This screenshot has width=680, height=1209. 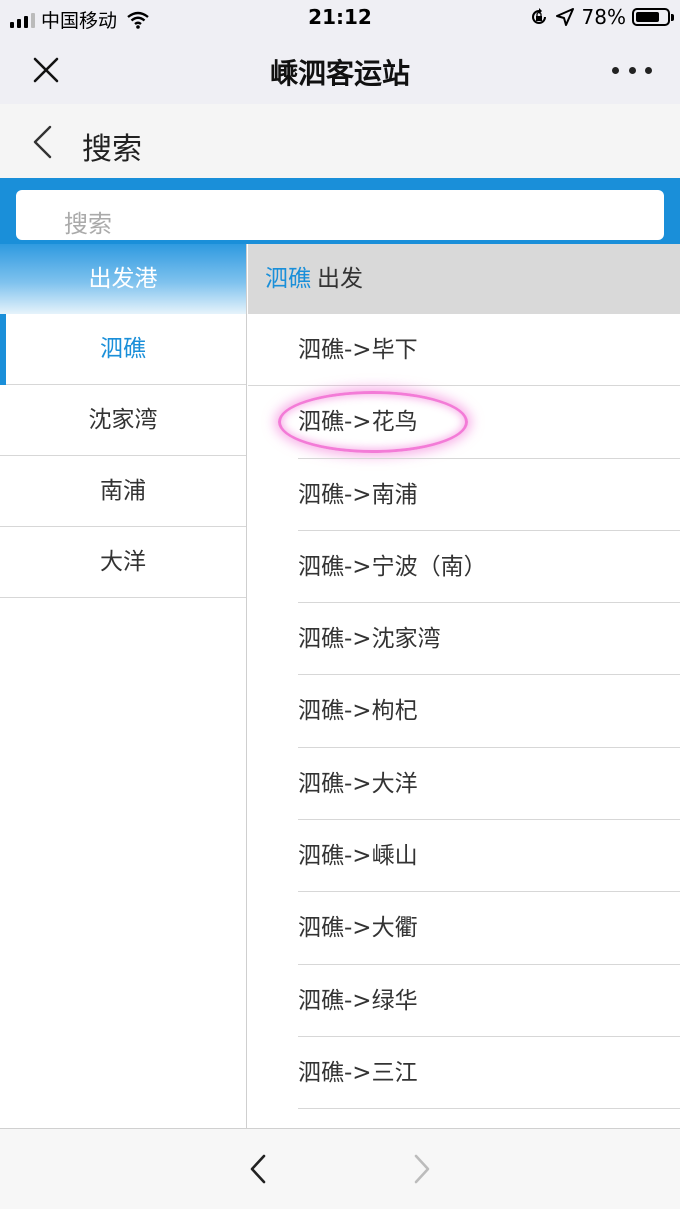 What do you see at coordinates (464, 567) in the screenshot?
I see `route-item: 泗礁->宁波（南）` at bounding box center [464, 567].